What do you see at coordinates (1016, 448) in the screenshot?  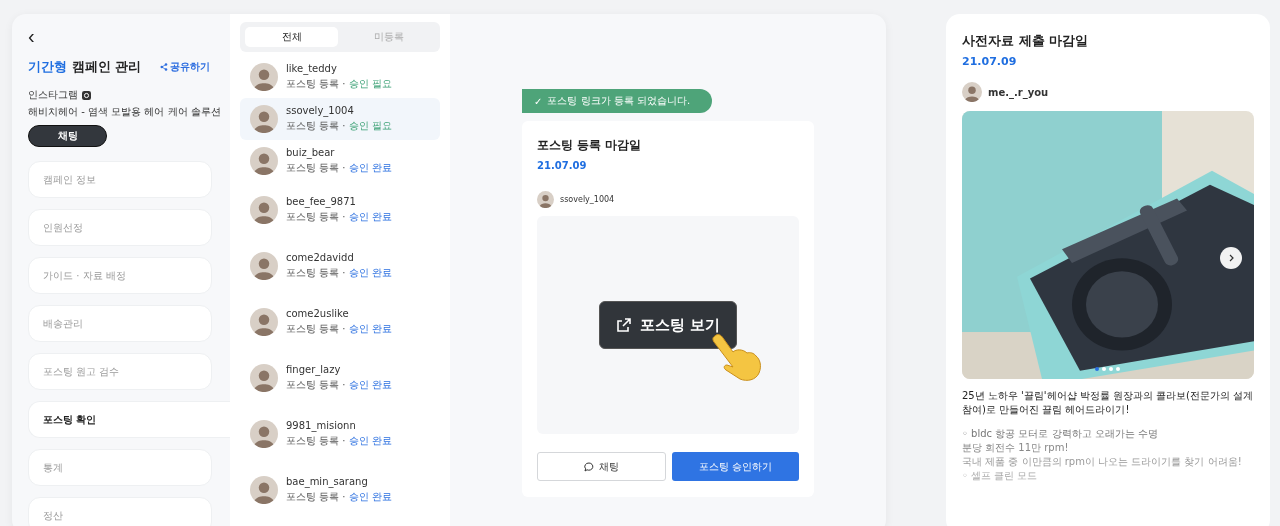 I see `post-text: 분당 회전수 11만 rpm!` at bounding box center [1016, 448].